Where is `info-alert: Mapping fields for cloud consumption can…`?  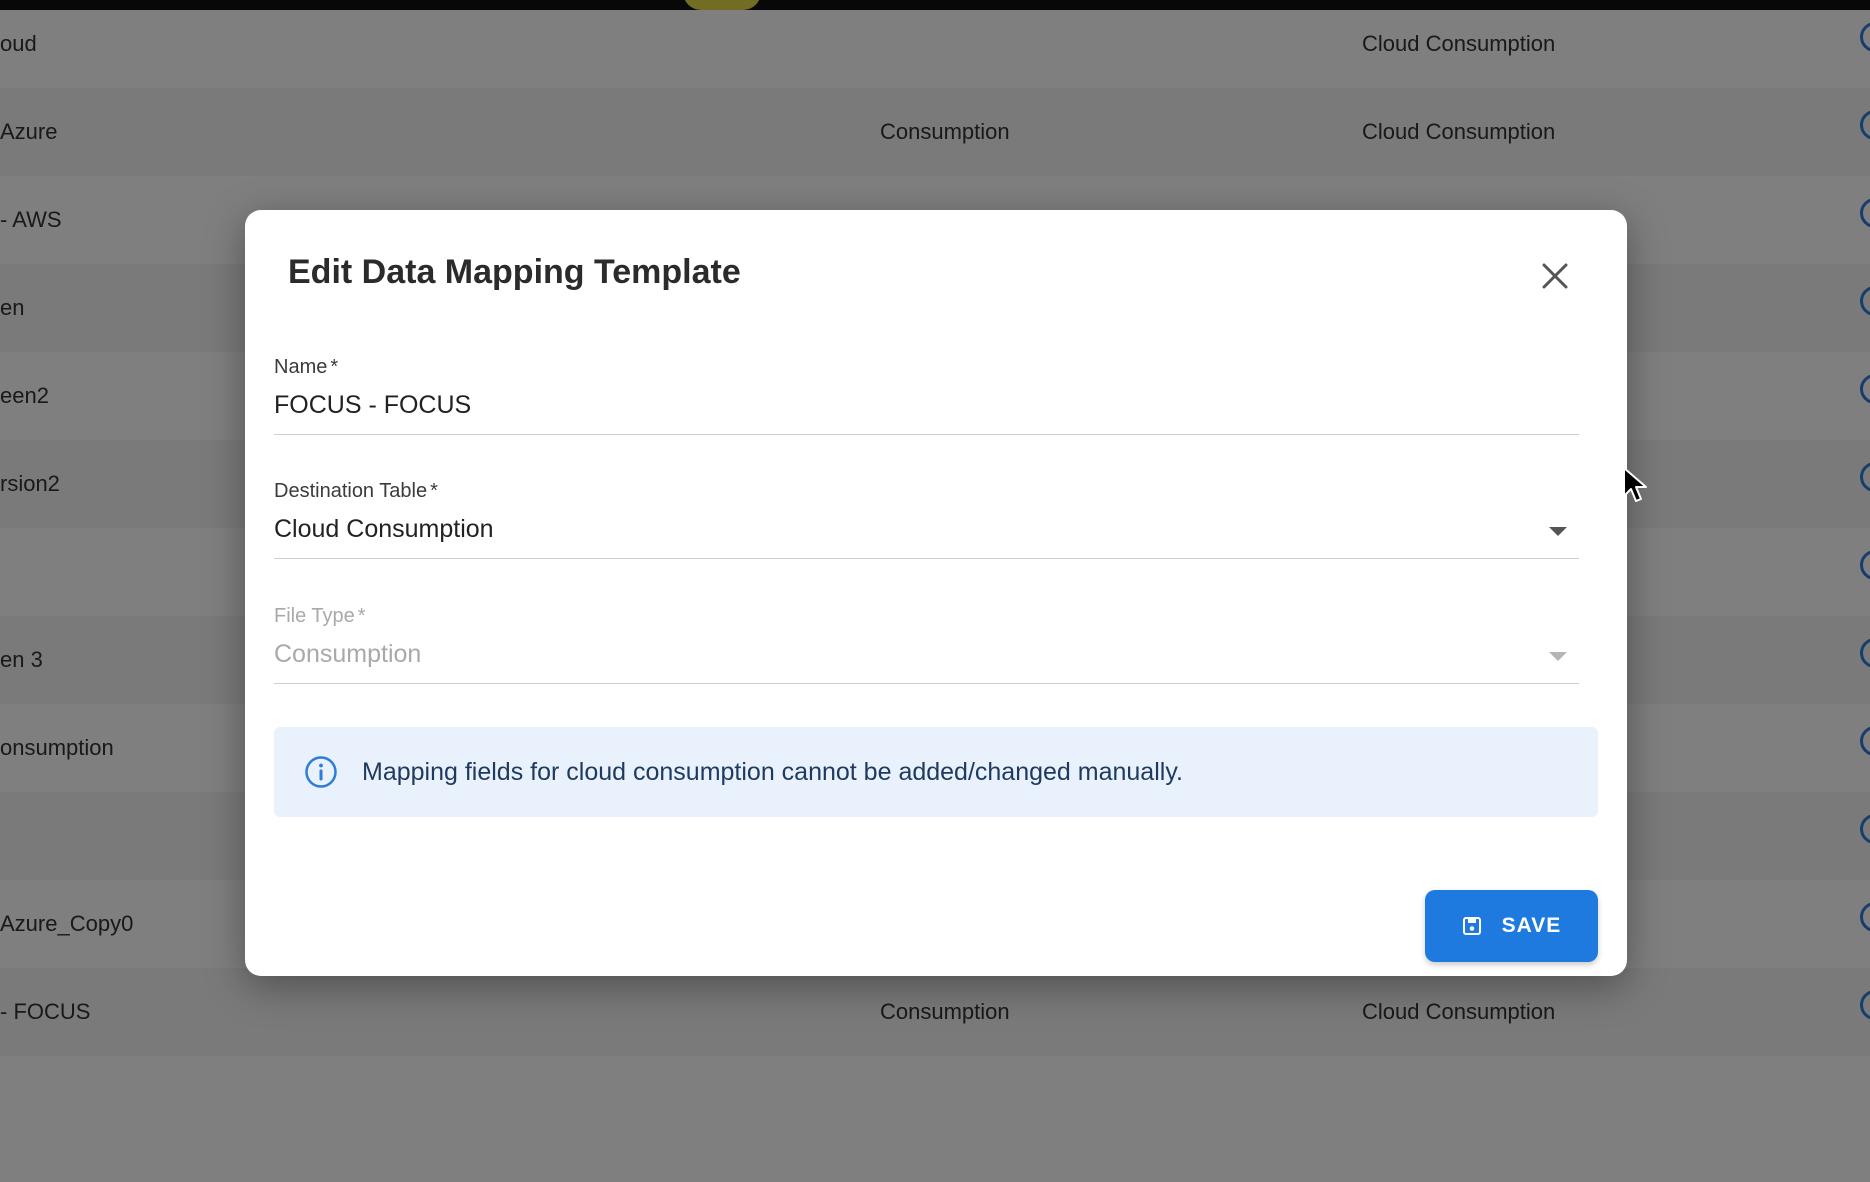 info-alert: Mapping fields for cloud consumption can… is located at coordinates (936, 772).